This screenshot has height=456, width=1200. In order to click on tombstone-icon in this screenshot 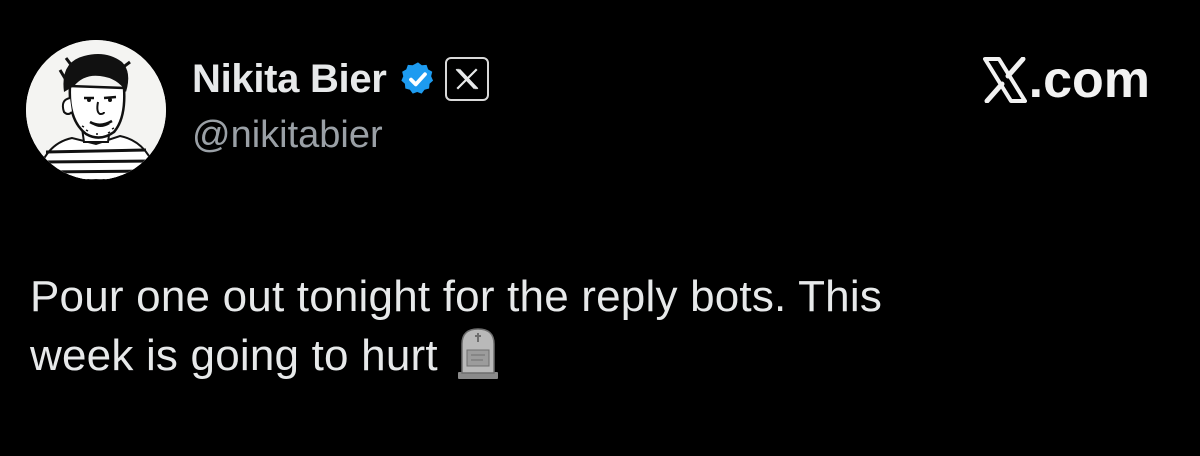, I will do `click(478, 353)`.